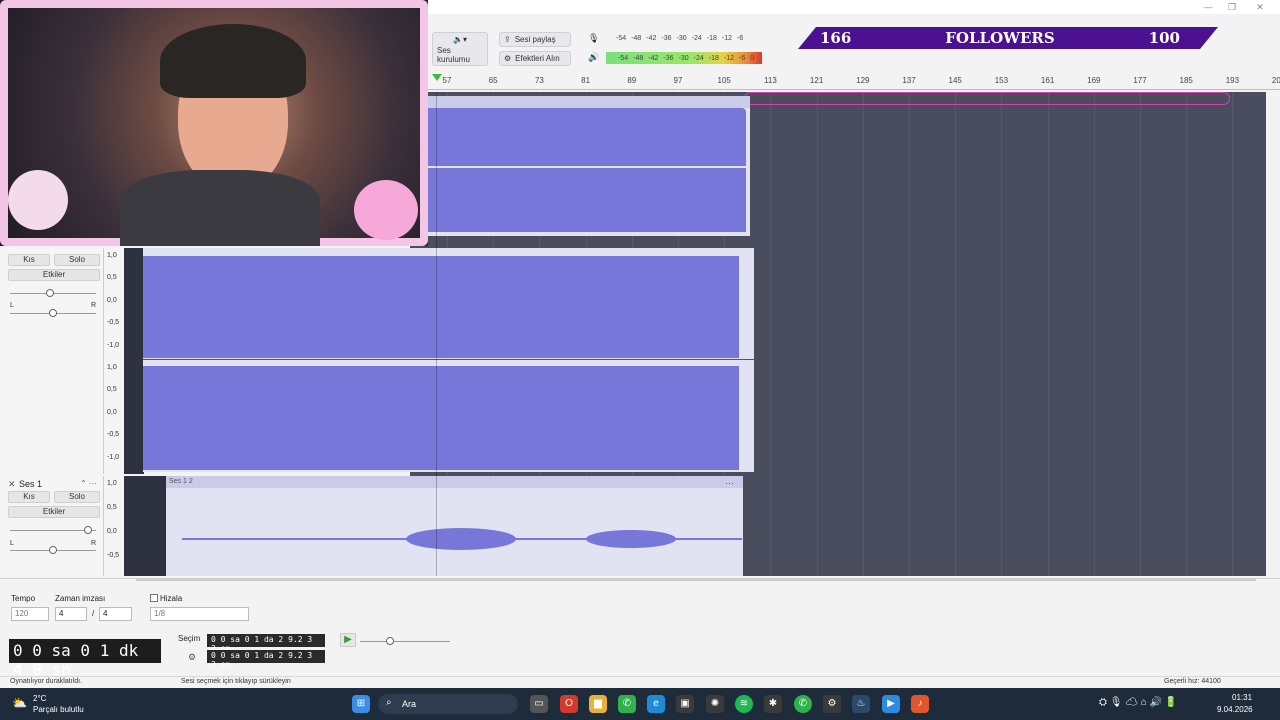  What do you see at coordinates (832, 704) in the screenshot?
I see `settings-app-icon: ⚙` at bounding box center [832, 704].